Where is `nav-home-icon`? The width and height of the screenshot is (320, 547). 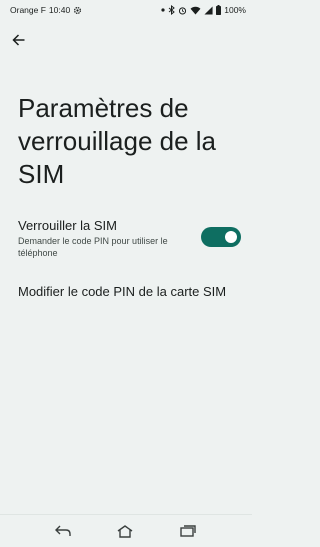
nav-home-icon is located at coordinates (125, 531).